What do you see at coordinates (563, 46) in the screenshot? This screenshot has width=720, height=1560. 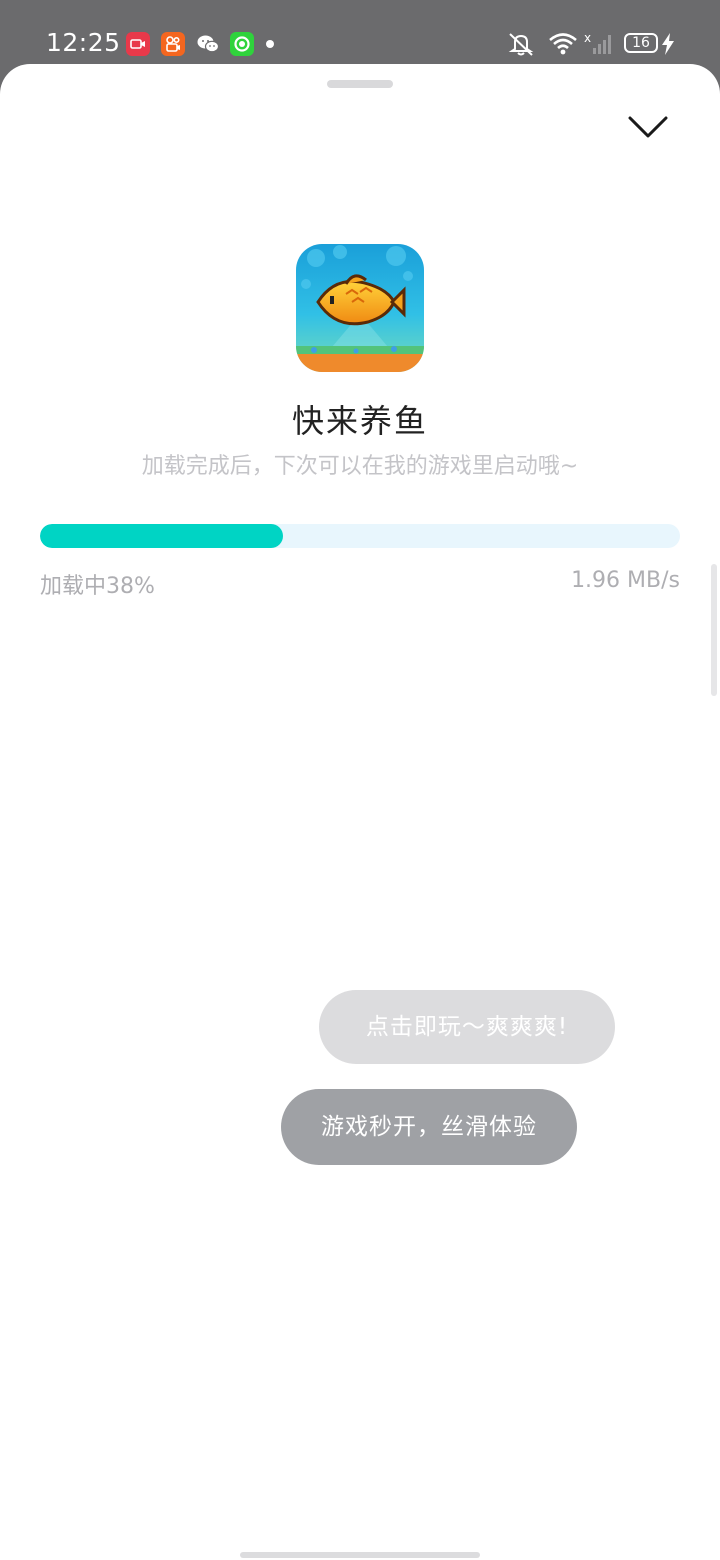 I see `wifi-icon` at bounding box center [563, 46].